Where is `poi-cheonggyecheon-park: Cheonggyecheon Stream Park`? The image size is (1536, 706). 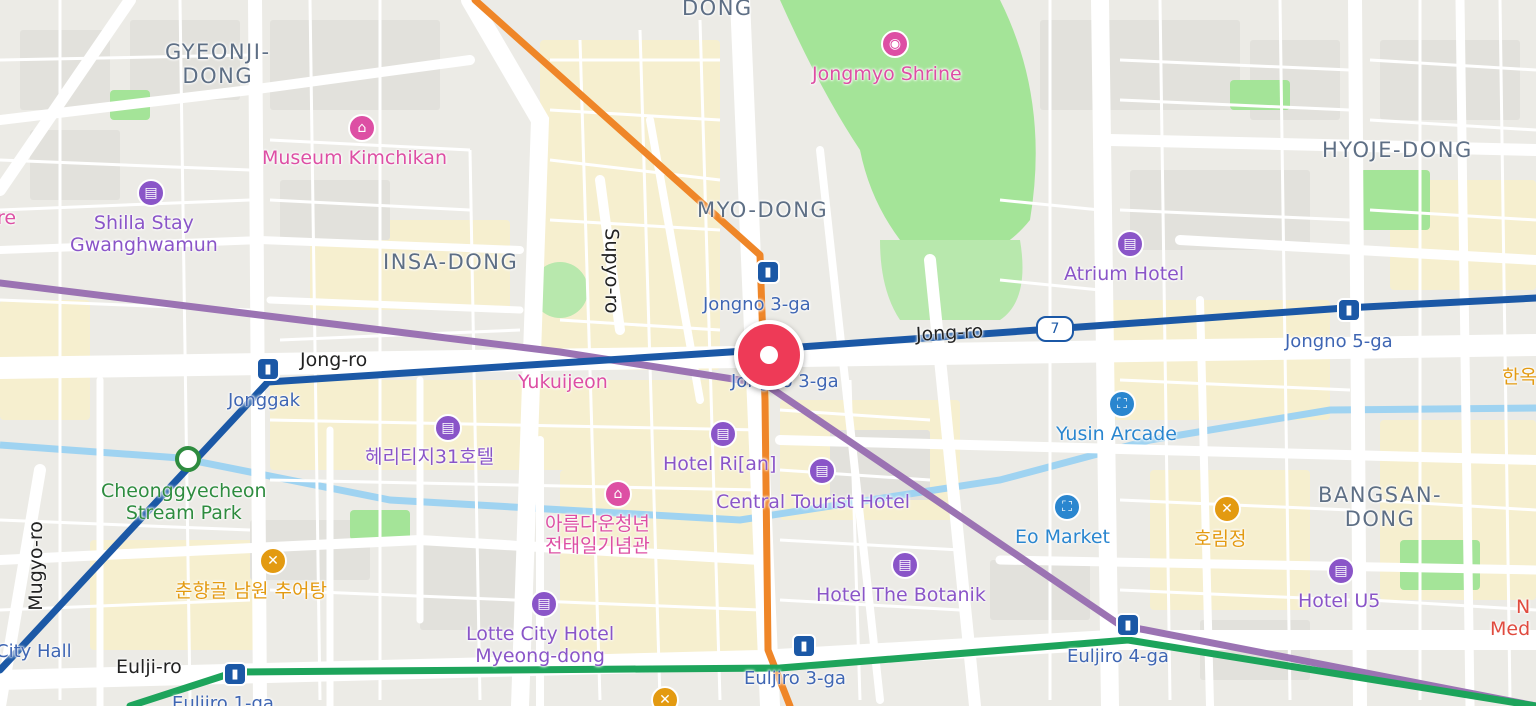 poi-cheonggyecheon-park: Cheonggyecheon Stream Park is located at coordinates (184, 502).